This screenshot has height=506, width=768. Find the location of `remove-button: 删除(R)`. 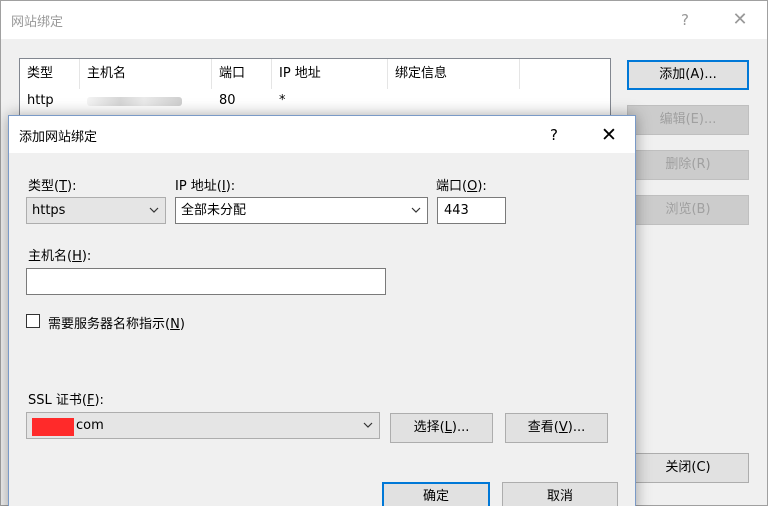

remove-button: 删除(R) is located at coordinates (688, 165).